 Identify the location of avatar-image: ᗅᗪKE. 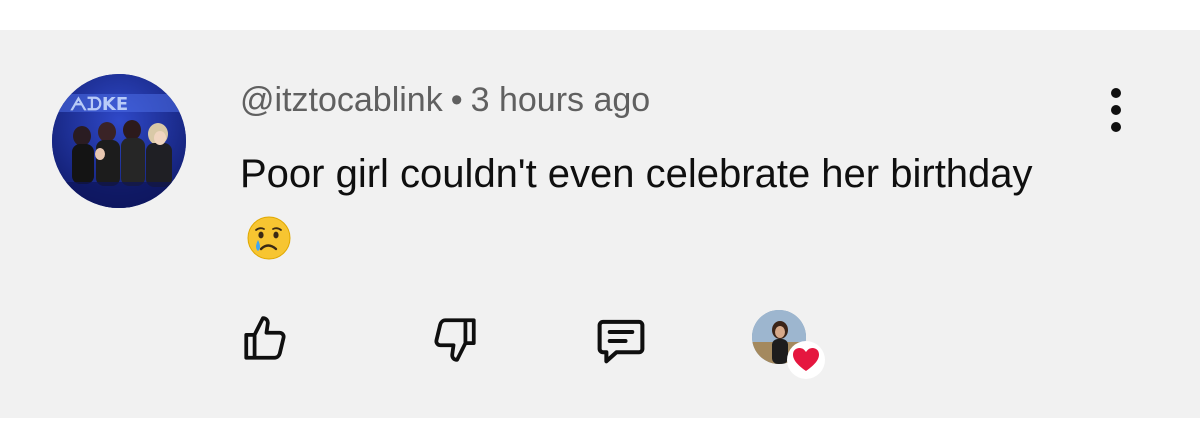
(119, 141).